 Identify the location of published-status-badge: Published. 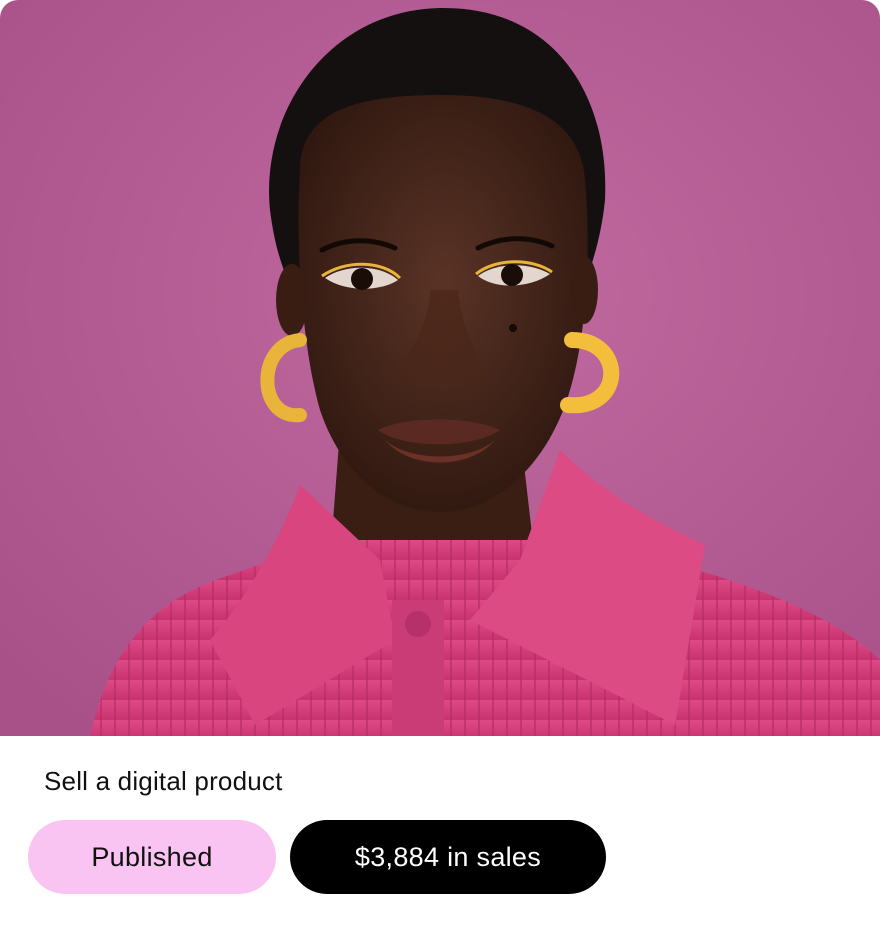
(152, 857).